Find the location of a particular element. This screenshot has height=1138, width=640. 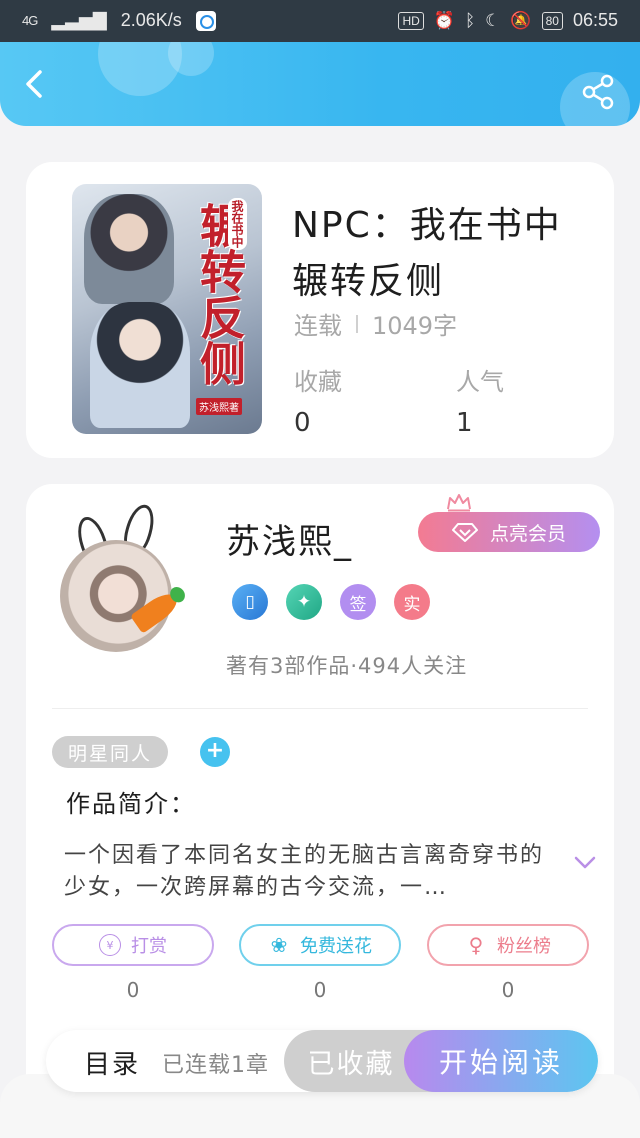

reward-button: ¥ 打赏 is located at coordinates (133, 945).